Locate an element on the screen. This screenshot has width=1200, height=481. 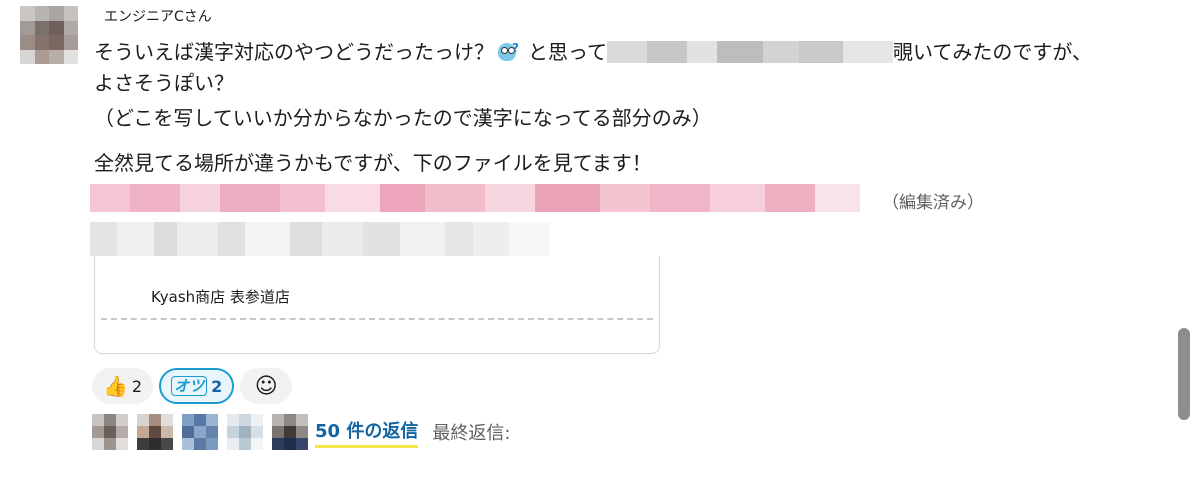
reaction-otsu: オツ 2 is located at coordinates (197, 386).